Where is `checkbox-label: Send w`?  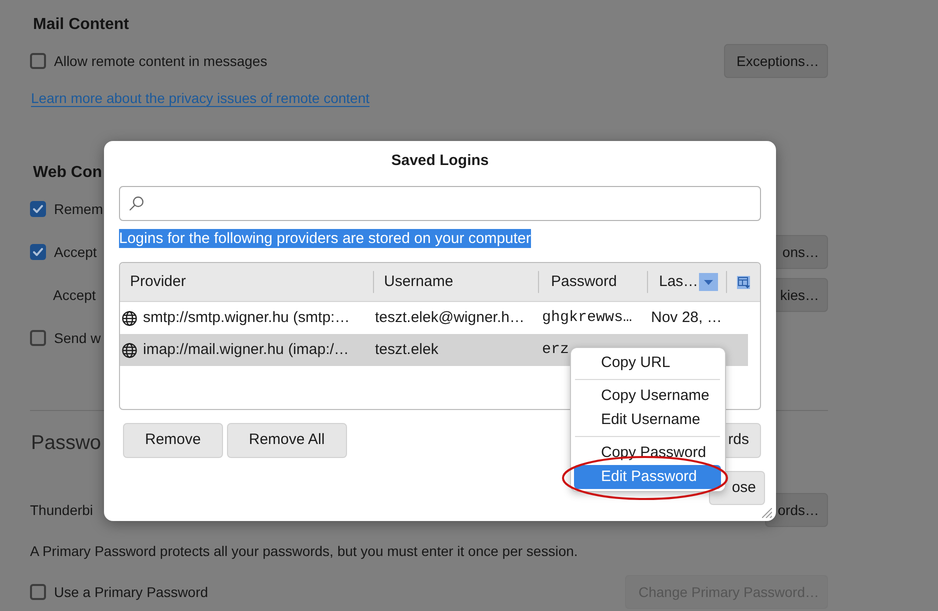
checkbox-label: Send w is located at coordinates (77, 338).